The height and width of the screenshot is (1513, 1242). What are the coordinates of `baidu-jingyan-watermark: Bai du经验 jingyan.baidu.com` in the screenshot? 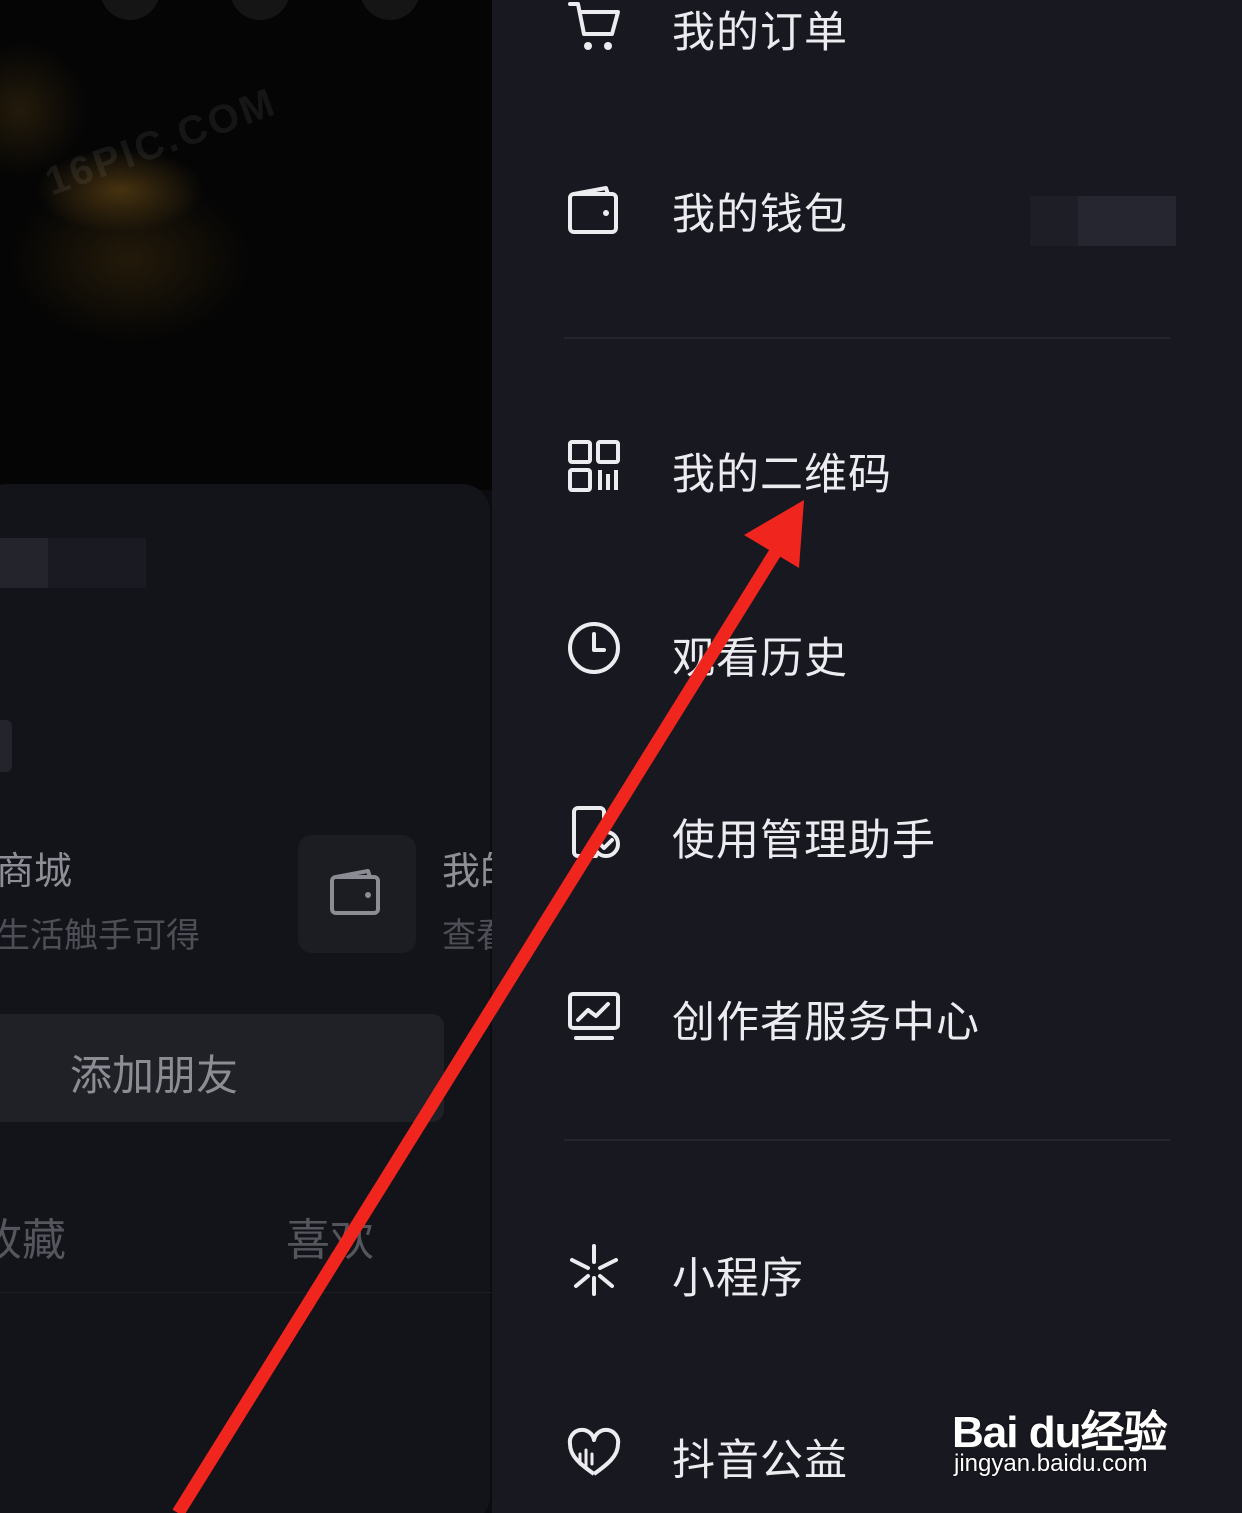 It's located at (1072, 1433).